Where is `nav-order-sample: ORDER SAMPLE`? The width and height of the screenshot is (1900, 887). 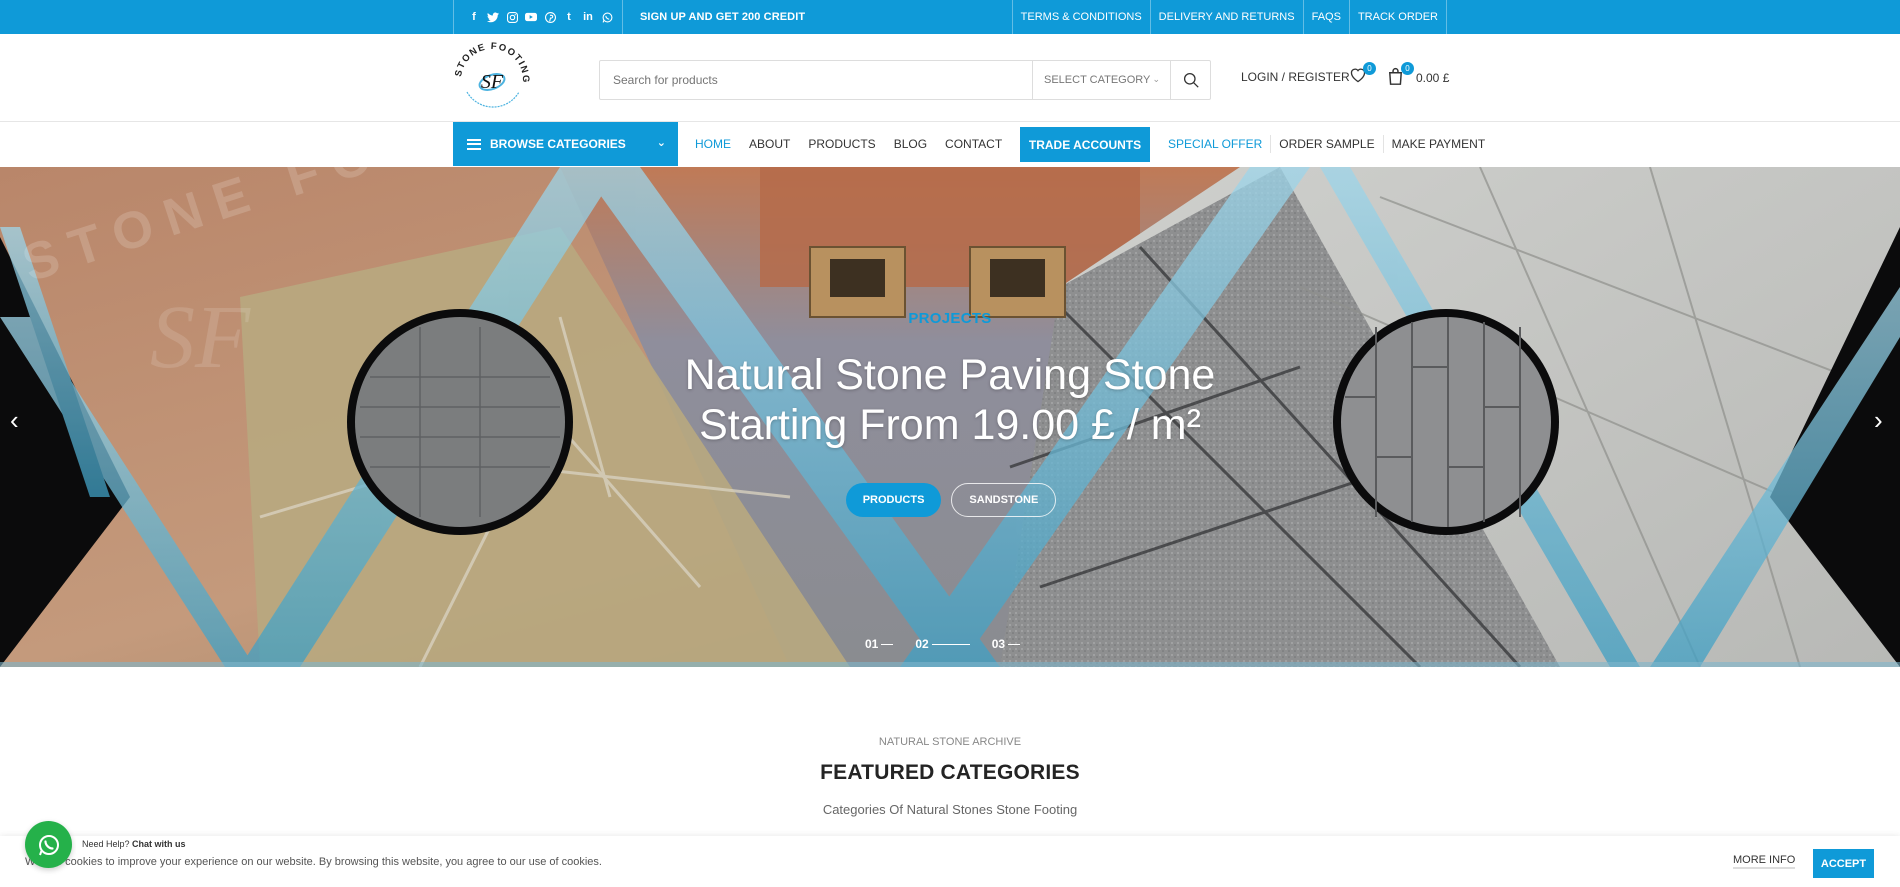 nav-order-sample: ORDER SAMPLE is located at coordinates (1326, 144).